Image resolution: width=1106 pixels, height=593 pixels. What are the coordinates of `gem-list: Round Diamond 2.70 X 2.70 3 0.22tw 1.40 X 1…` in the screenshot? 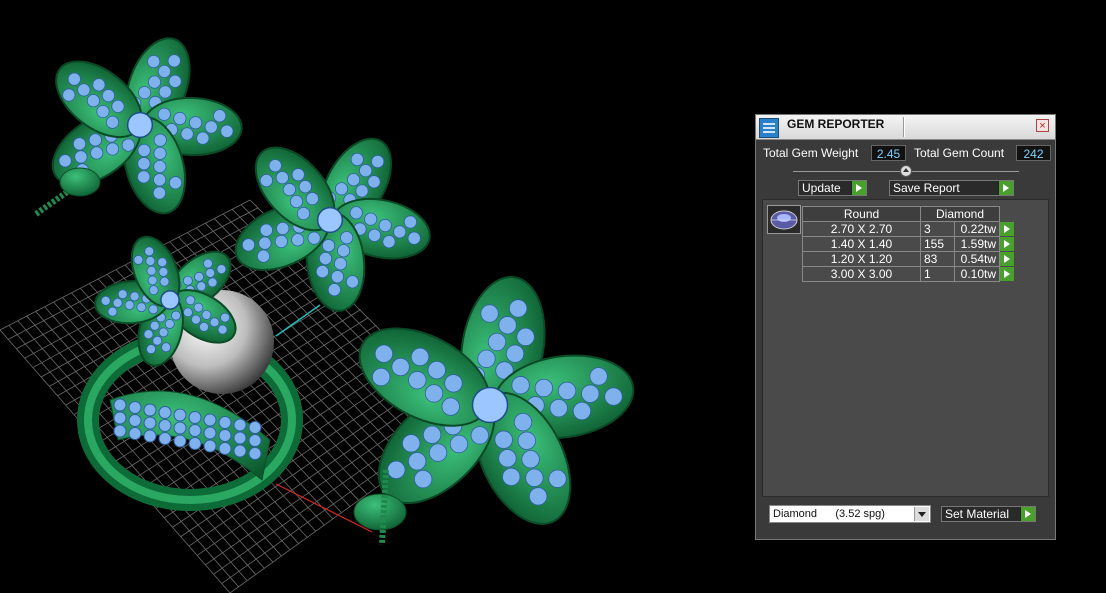 It's located at (905, 348).